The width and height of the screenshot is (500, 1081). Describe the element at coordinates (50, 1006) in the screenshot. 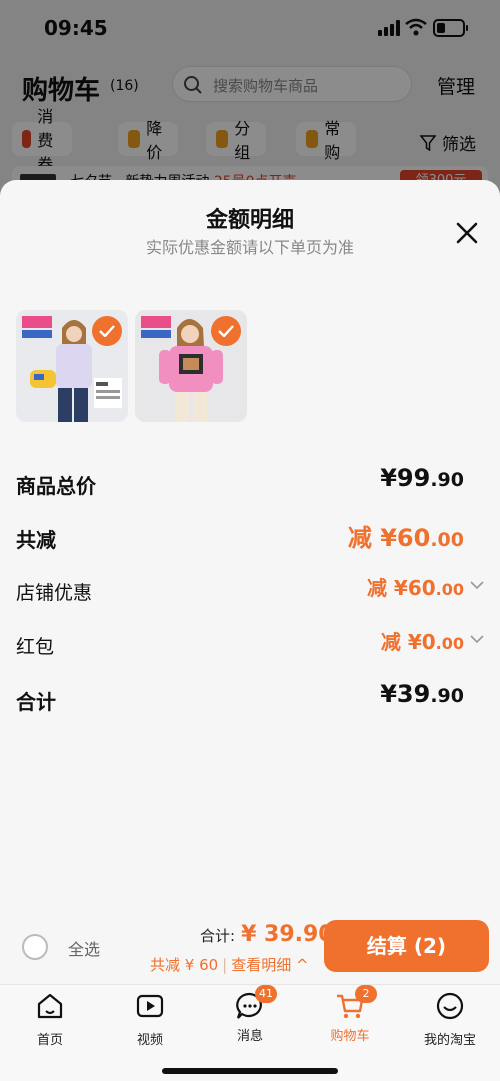

I see `home-icon` at that location.